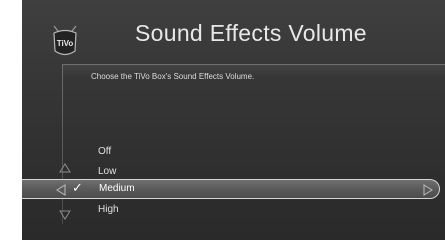  What do you see at coordinates (62, 144) in the screenshot?
I see `panel-border-left` at bounding box center [62, 144].